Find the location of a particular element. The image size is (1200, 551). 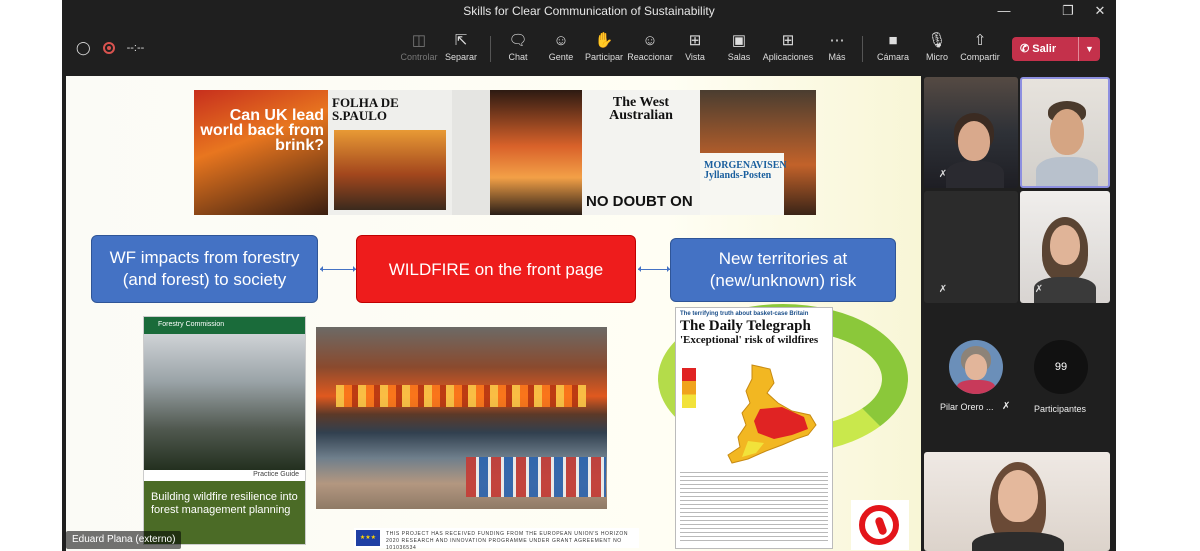

leave-button: ✆ Salir ▼ is located at coordinates (1056, 49).